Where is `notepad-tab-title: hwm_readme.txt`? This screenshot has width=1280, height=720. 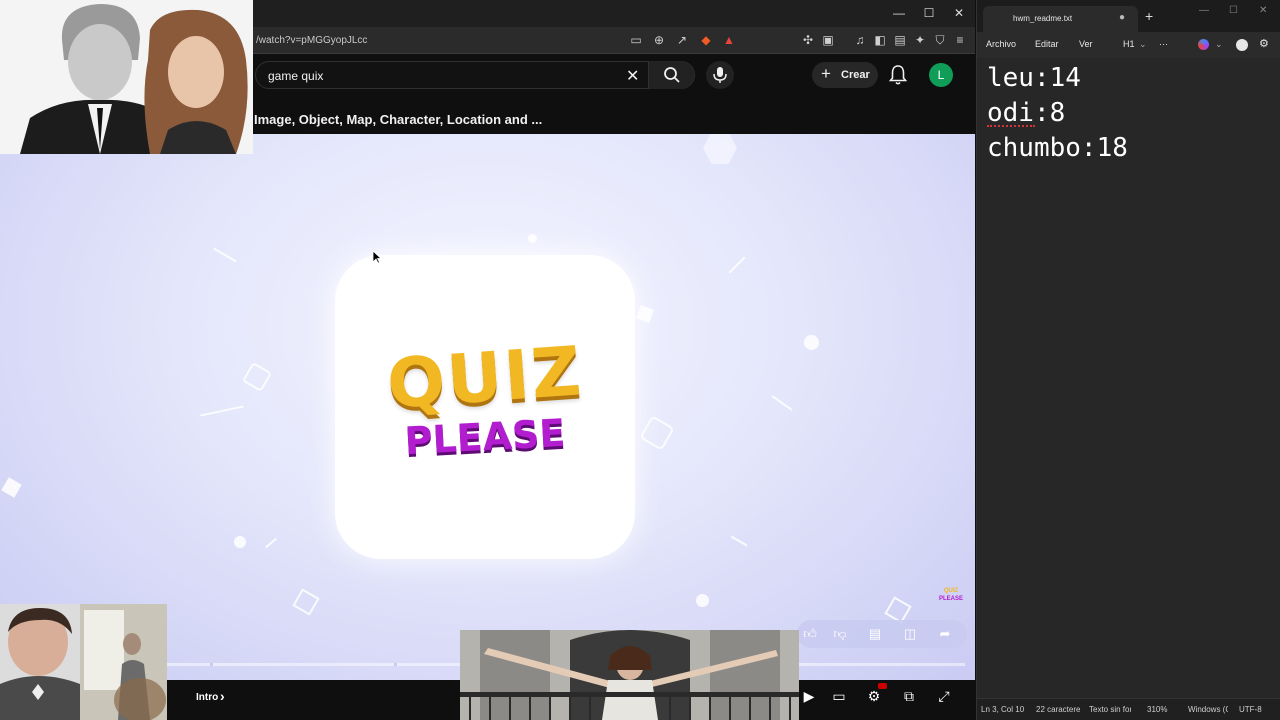 notepad-tab-title: hwm_readme.txt is located at coordinates (1043, 18).